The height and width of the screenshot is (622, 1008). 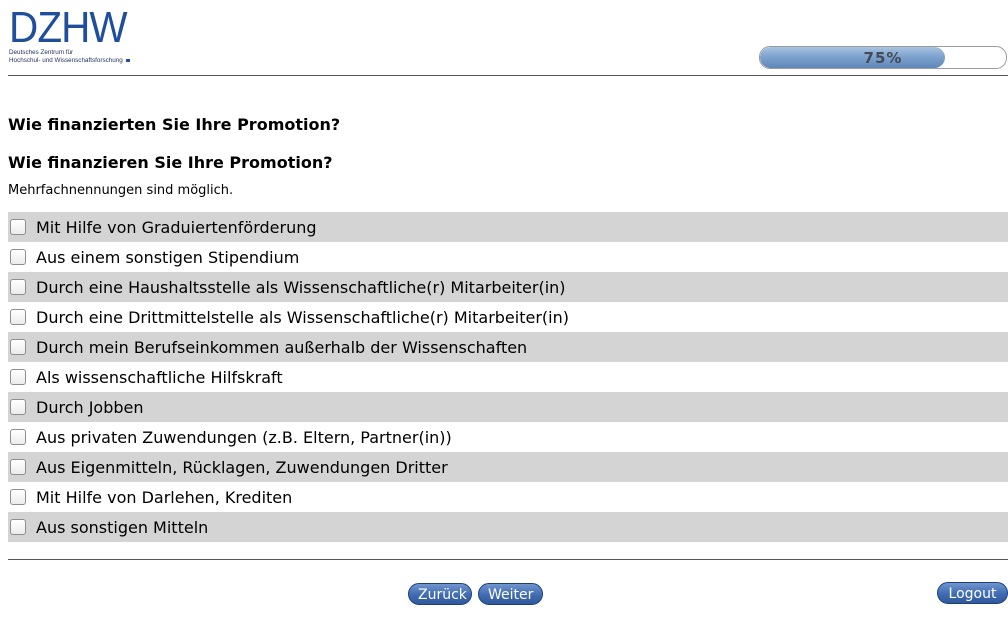 What do you see at coordinates (508, 75) in the screenshot?
I see `header-divider` at bounding box center [508, 75].